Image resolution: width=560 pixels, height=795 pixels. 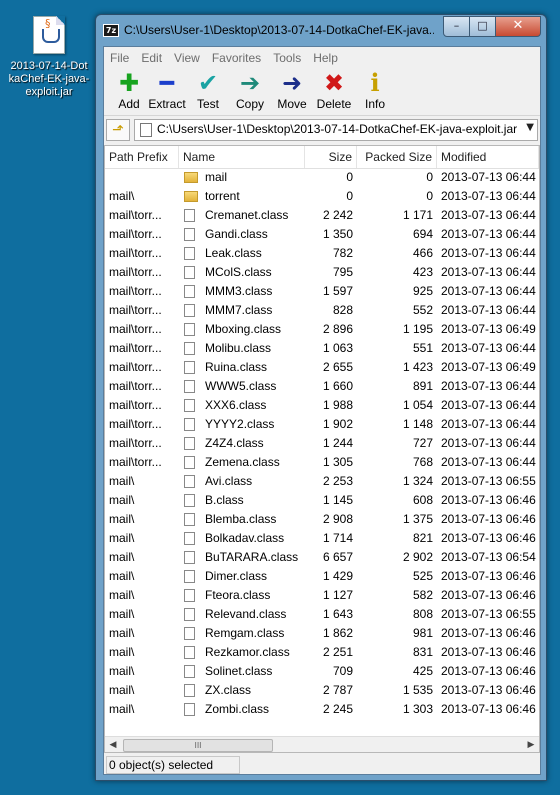 What do you see at coordinates (422, 614) in the screenshot?
I see `packed-size-cell: 808` at bounding box center [422, 614].